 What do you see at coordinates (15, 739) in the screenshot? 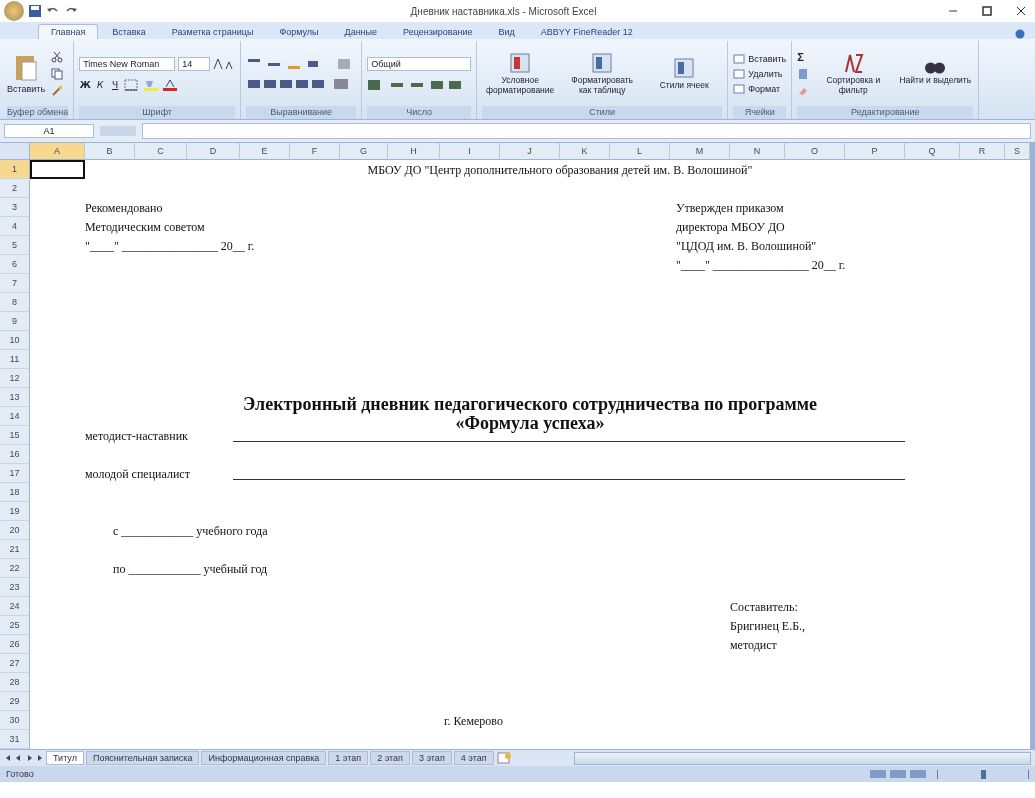
I see `row-header: 31` at bounding box center [15, 739].